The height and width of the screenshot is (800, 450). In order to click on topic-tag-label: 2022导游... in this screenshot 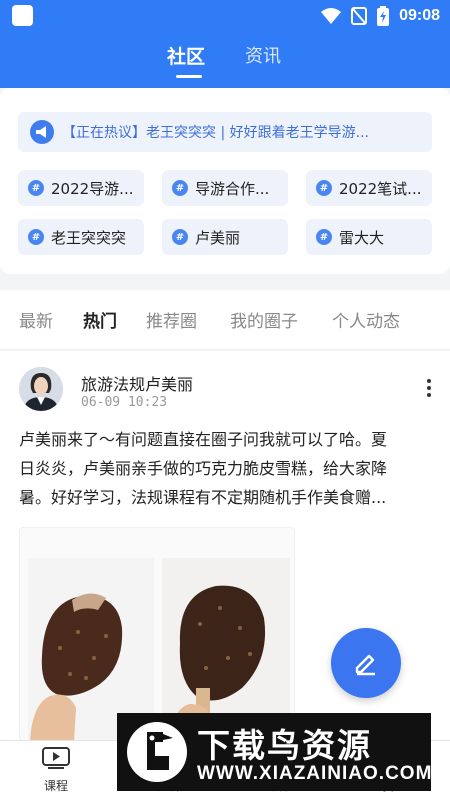, I will do `click(92, 188)`.